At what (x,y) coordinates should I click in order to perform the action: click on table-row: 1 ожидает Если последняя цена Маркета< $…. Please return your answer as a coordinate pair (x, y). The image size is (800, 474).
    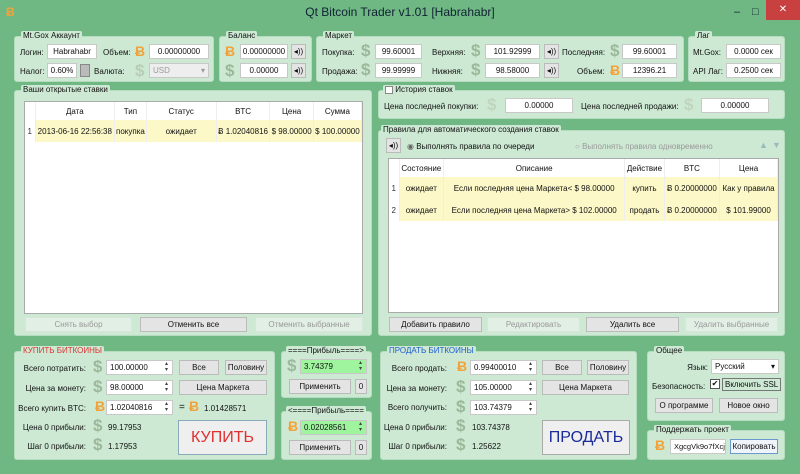
    Looking at the image, I should click on (583, 188).